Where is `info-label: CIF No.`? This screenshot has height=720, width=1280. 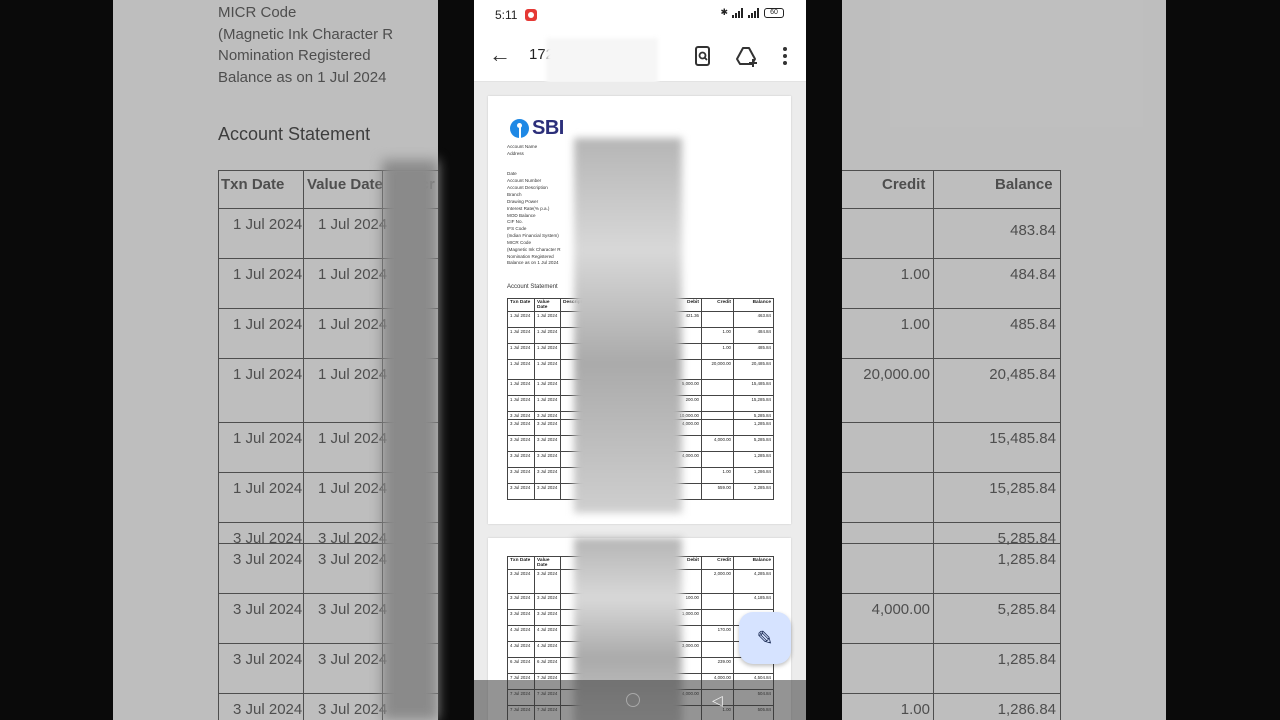 info-label: CIF No. is located at coordinates (515, 222).